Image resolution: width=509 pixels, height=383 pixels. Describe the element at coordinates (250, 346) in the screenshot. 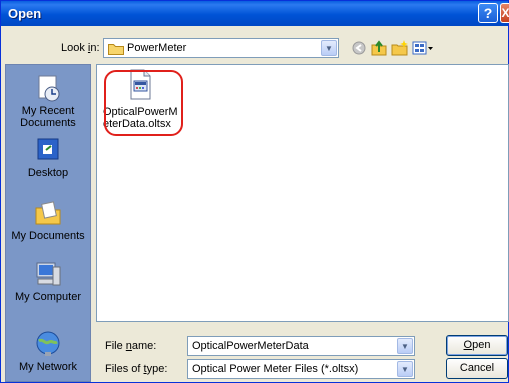

I see `file-name-value: OpticalPowerMeterData` at that location.